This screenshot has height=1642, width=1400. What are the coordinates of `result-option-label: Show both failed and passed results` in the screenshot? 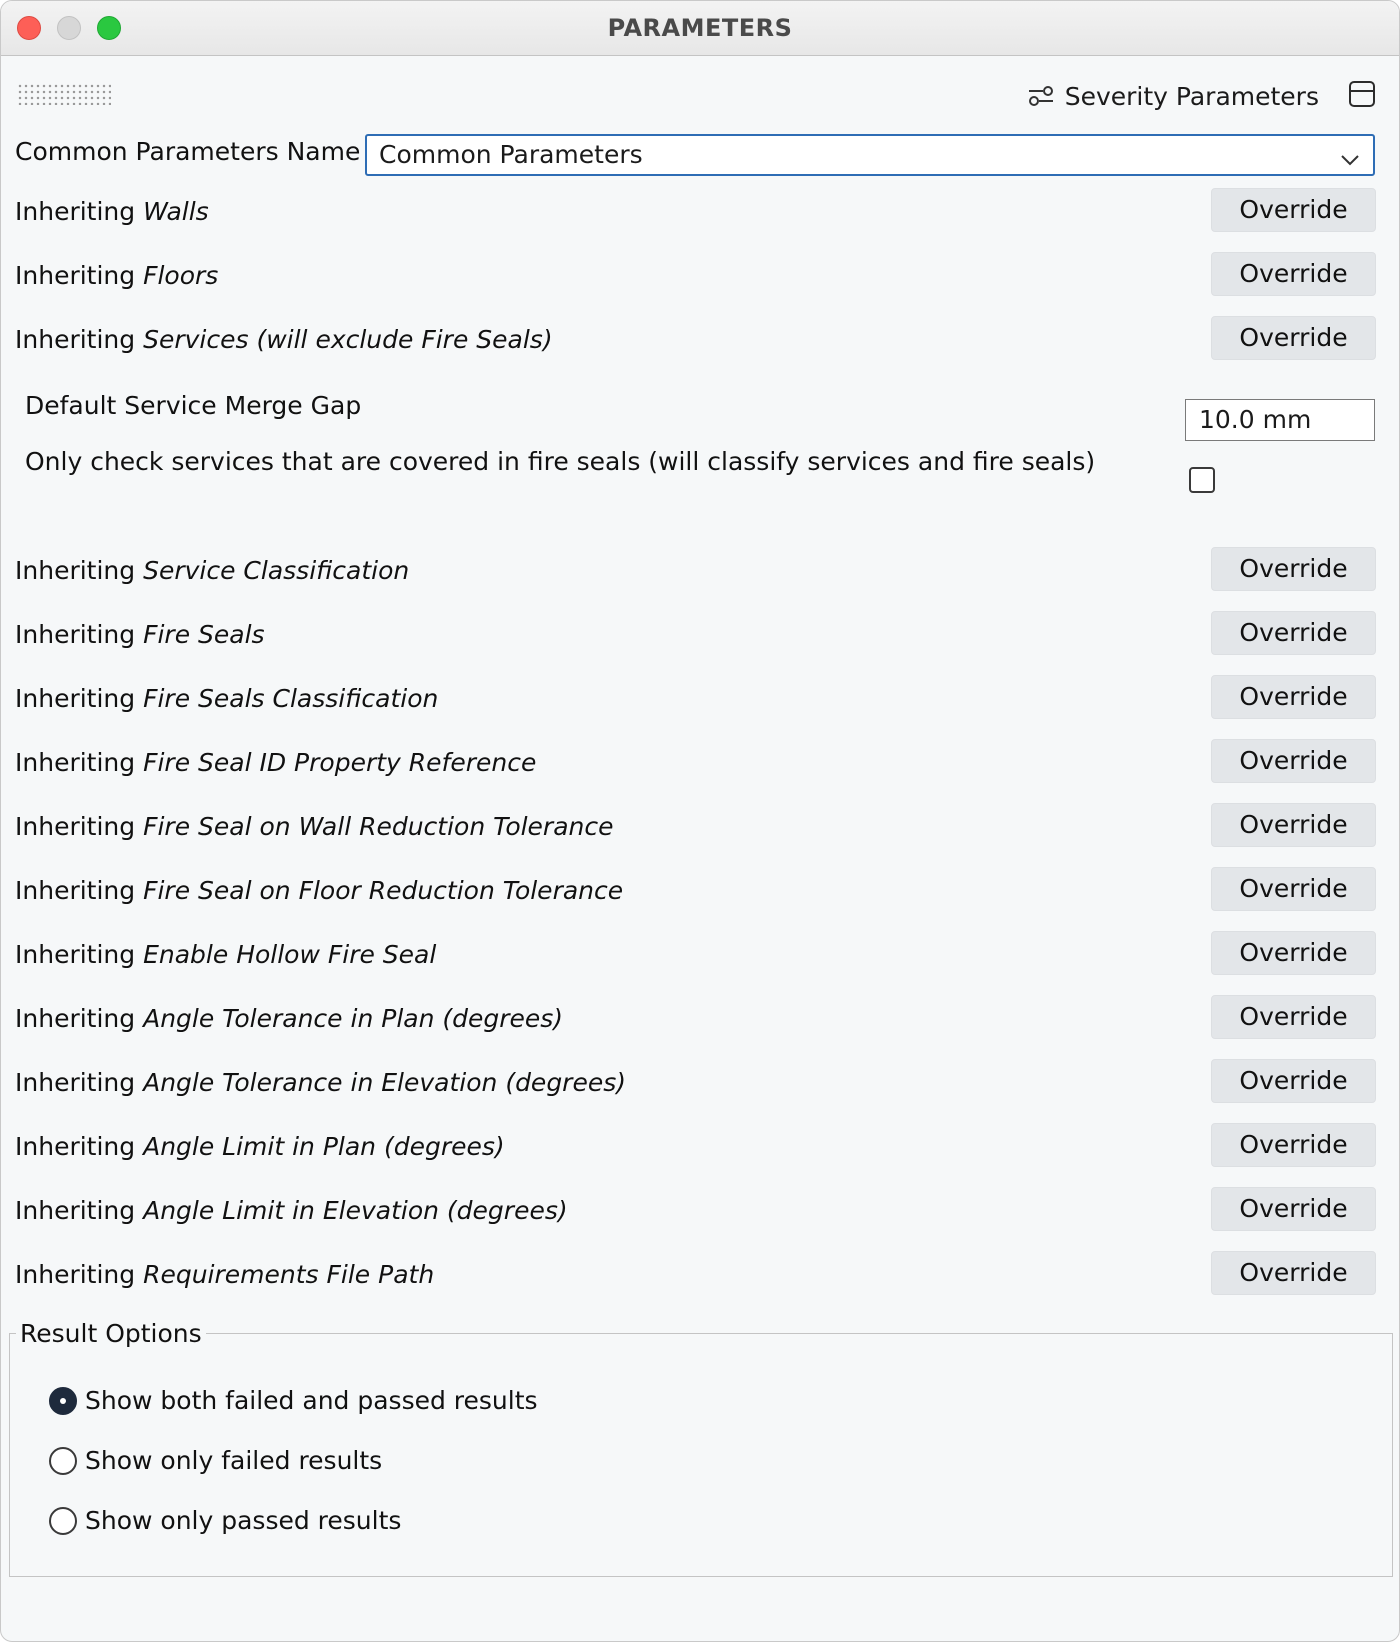 It's located at (311, 1400).